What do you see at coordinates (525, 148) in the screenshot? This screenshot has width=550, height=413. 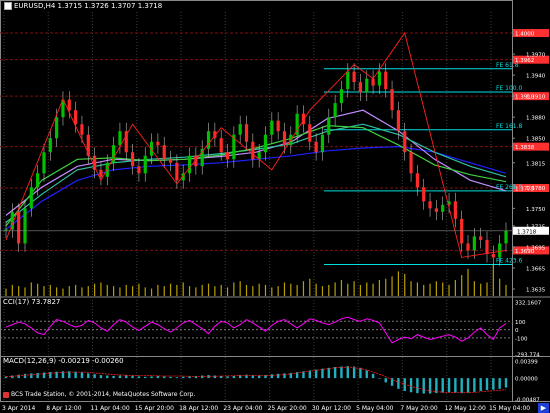 I see `price-marker-label: 1.3838` at bounding box center [525, 148].